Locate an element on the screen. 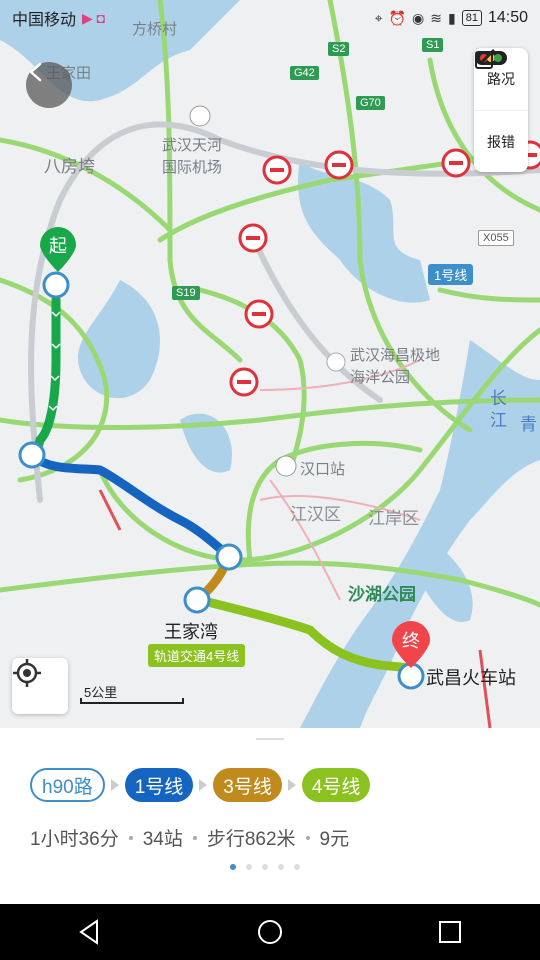 This screenshot has width=540, height=960. traffic-label: 路况 is located at coordinates (501, 79).